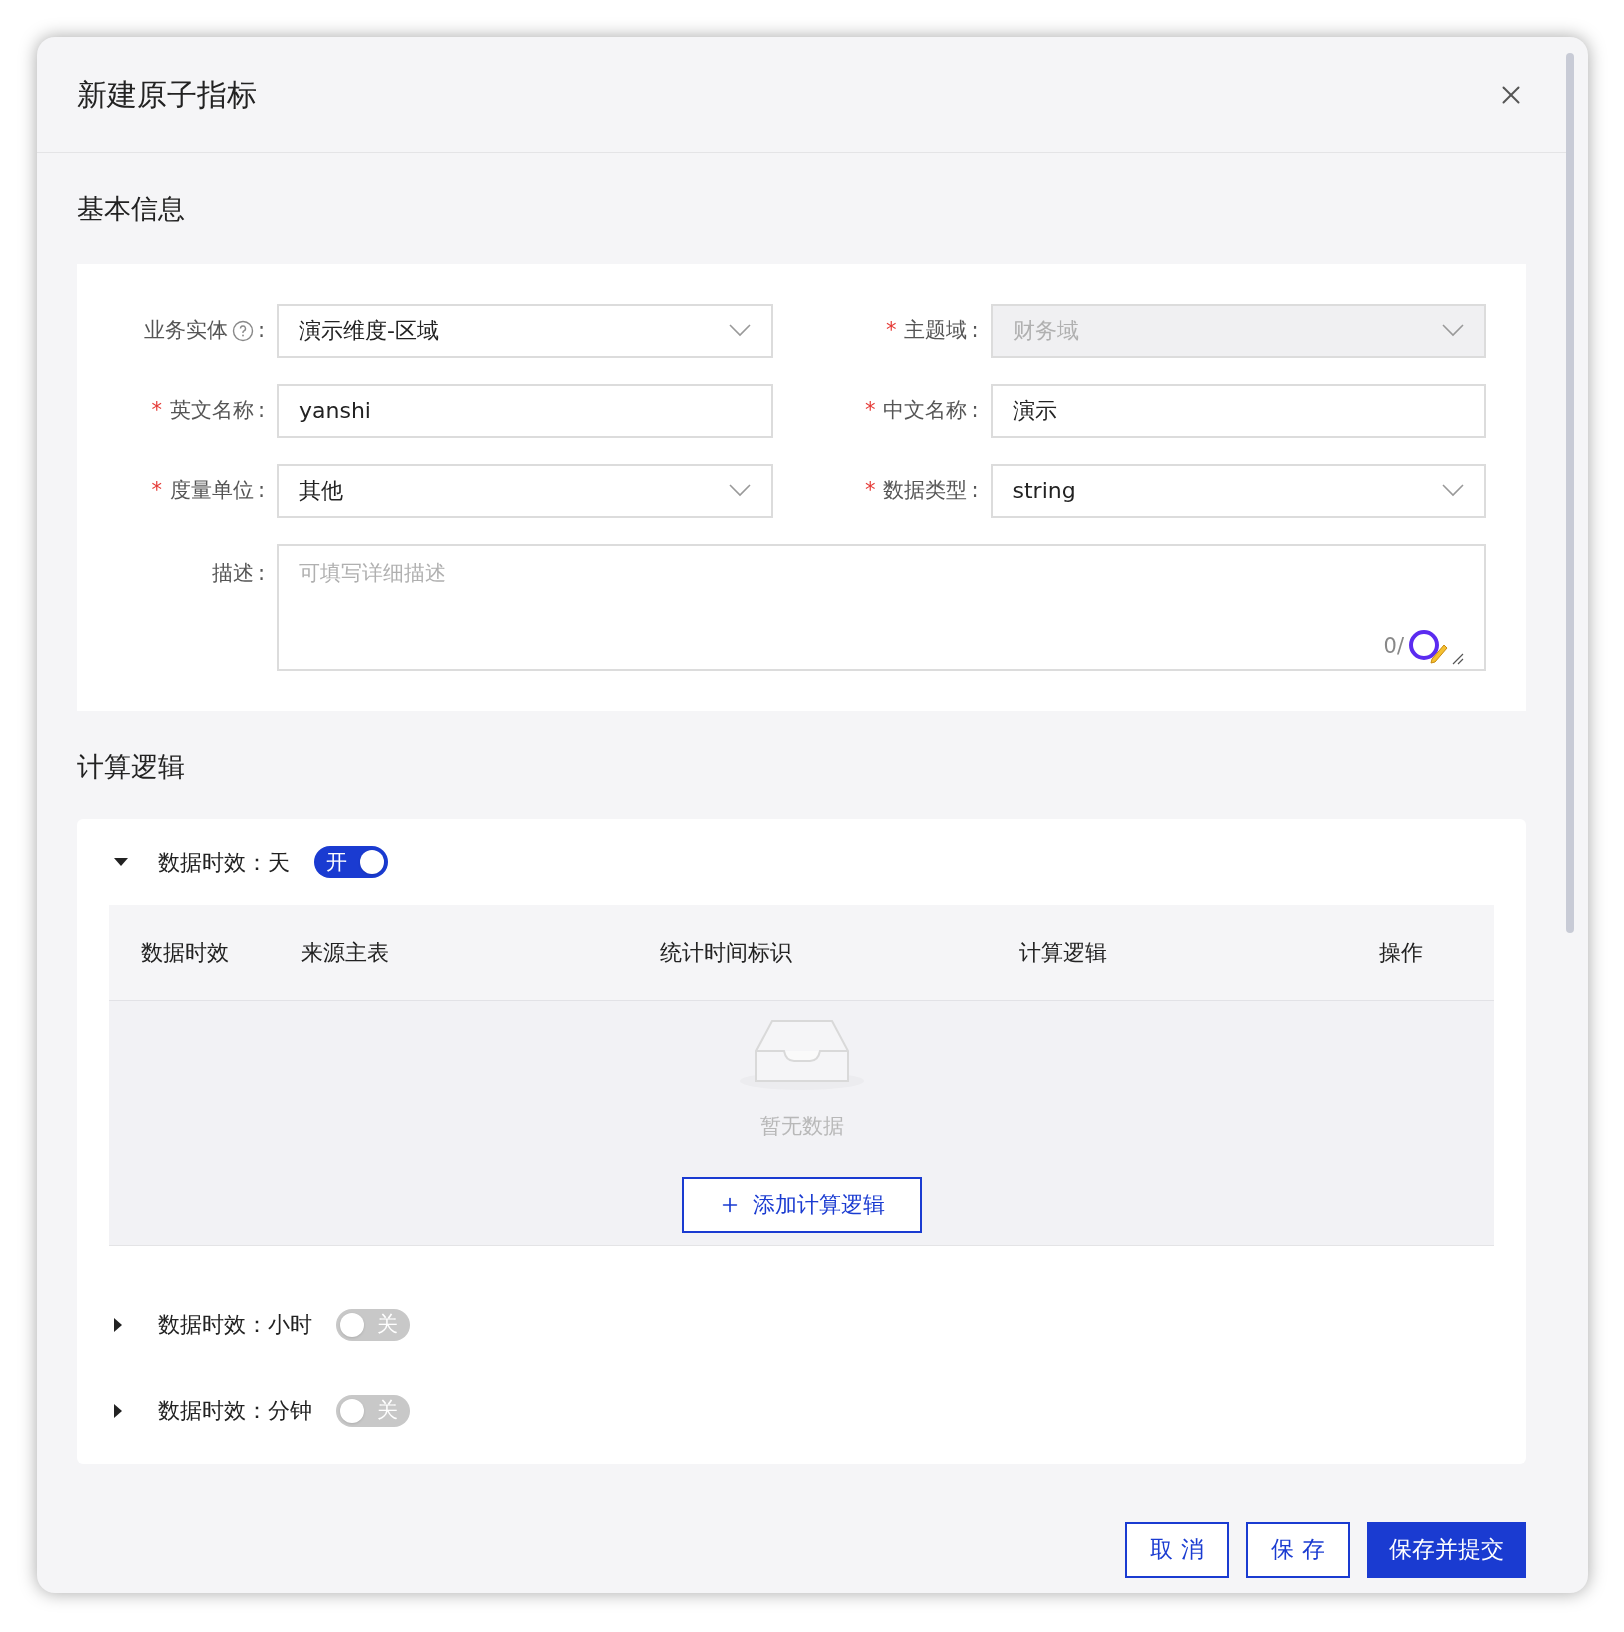 This screenshot has width=1624, height=1632. I want to click on field-label: 描述, so click(232, 573).